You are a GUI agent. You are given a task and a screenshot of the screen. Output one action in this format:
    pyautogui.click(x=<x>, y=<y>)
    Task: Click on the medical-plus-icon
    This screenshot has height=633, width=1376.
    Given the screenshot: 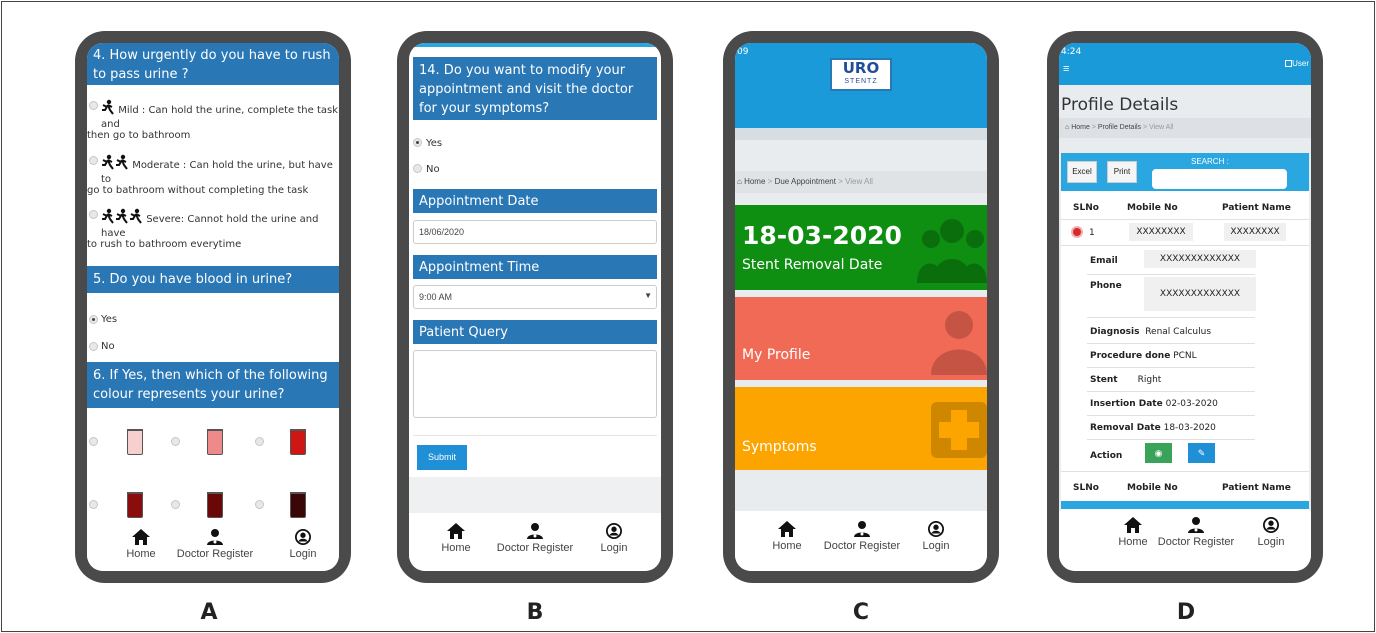 What is the action you would take?
    pyautogui.click(x=959, y=430)
    